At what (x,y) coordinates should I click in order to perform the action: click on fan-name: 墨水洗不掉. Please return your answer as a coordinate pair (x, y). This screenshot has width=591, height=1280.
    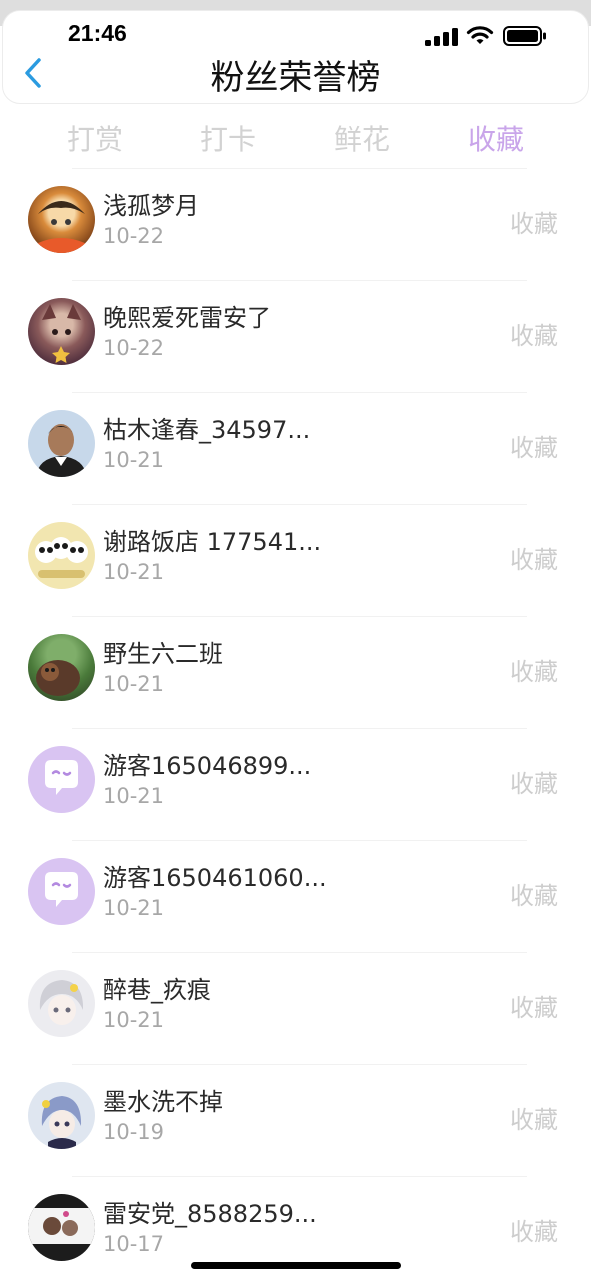
    Looking at the image, I should click on (163, 1102).